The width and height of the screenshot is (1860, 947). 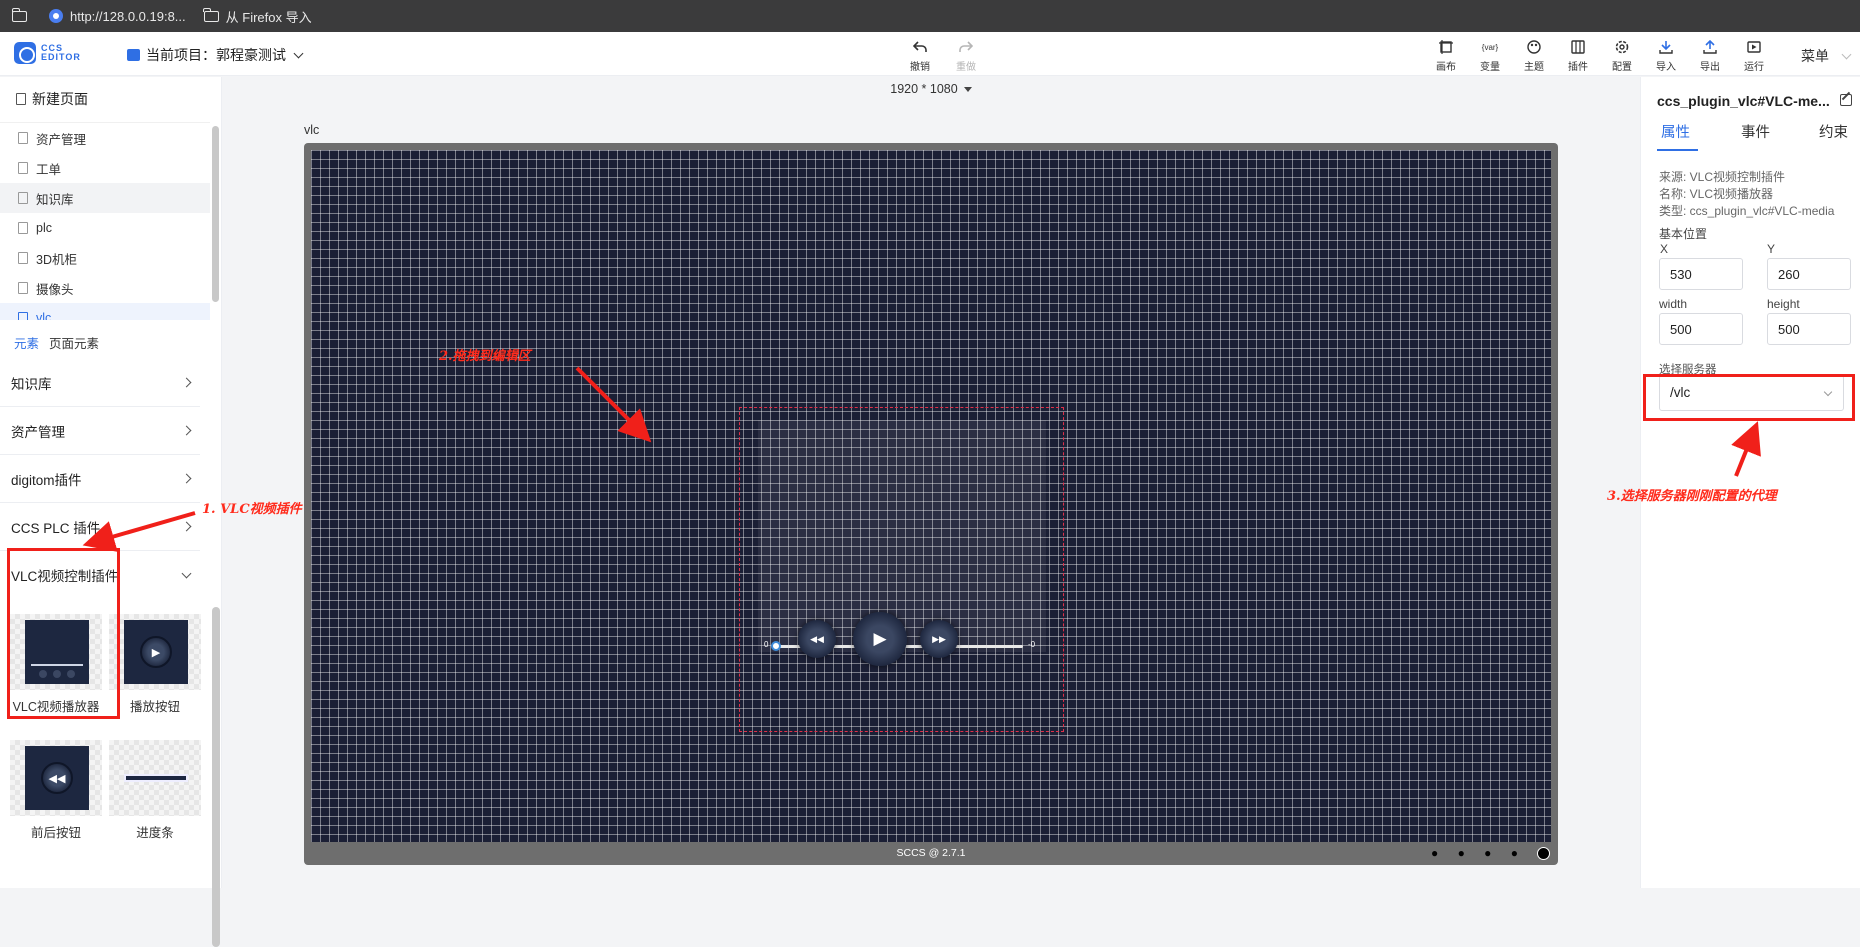 What do you see at coordinates (1710, 47) in the screenshot?
I see `export-icon` at bounding box center [1710, 47].